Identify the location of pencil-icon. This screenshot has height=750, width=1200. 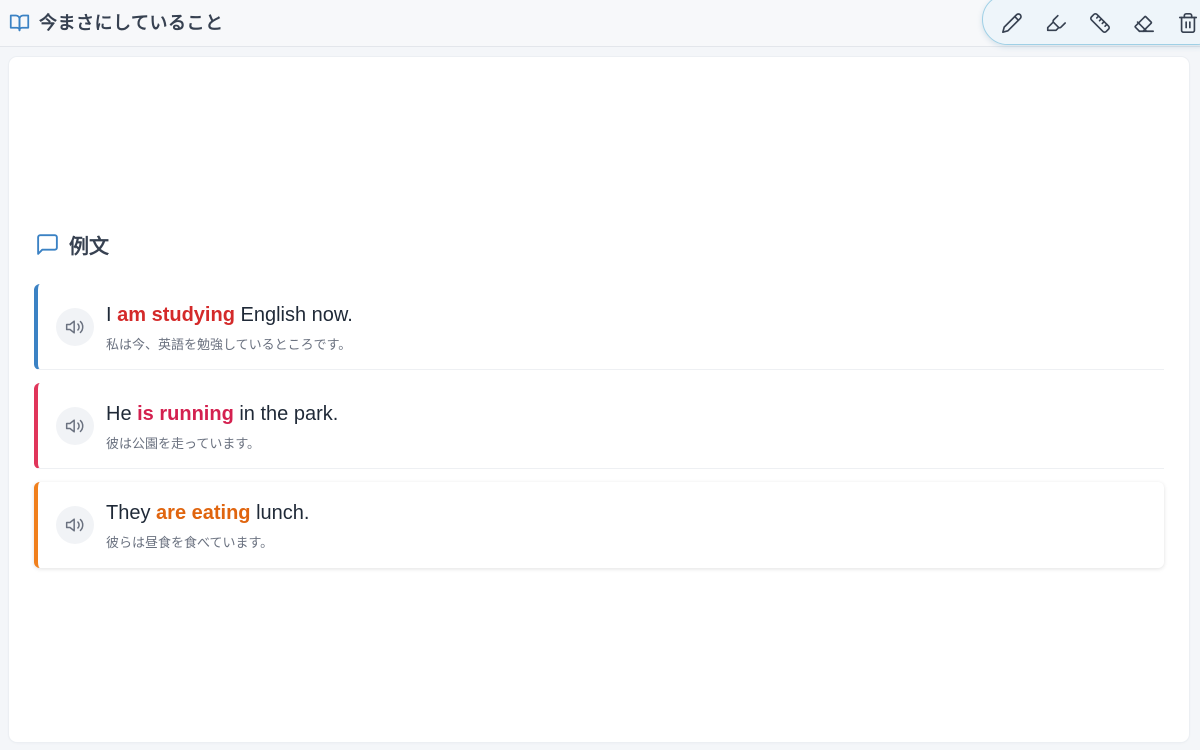
(1012, 22).